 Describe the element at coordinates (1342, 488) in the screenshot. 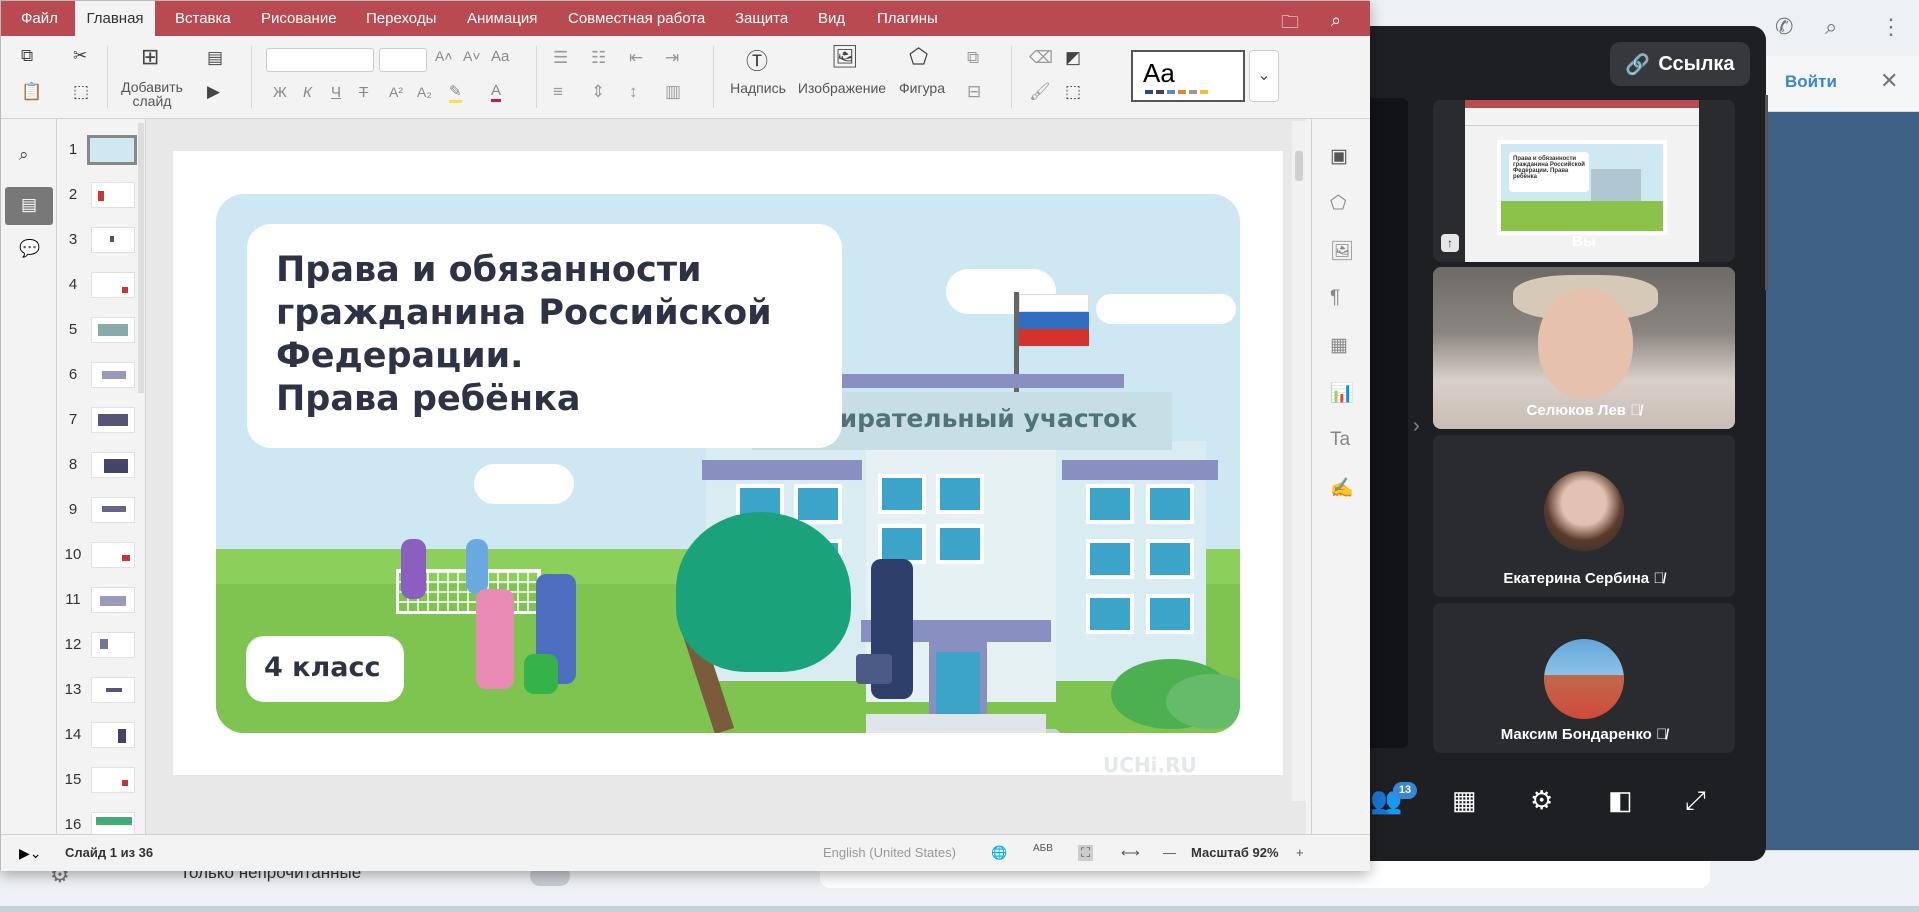

I see `signature-settings-icon: ✍` at that location.